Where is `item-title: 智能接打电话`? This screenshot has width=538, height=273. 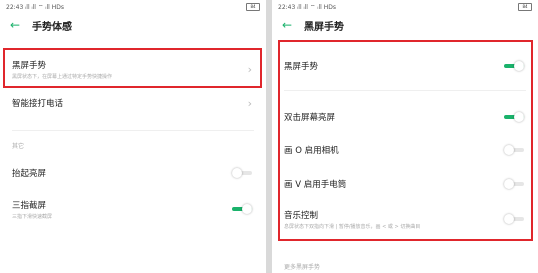
item-title: 智能接打电话 is located at coordinates (38, 104).